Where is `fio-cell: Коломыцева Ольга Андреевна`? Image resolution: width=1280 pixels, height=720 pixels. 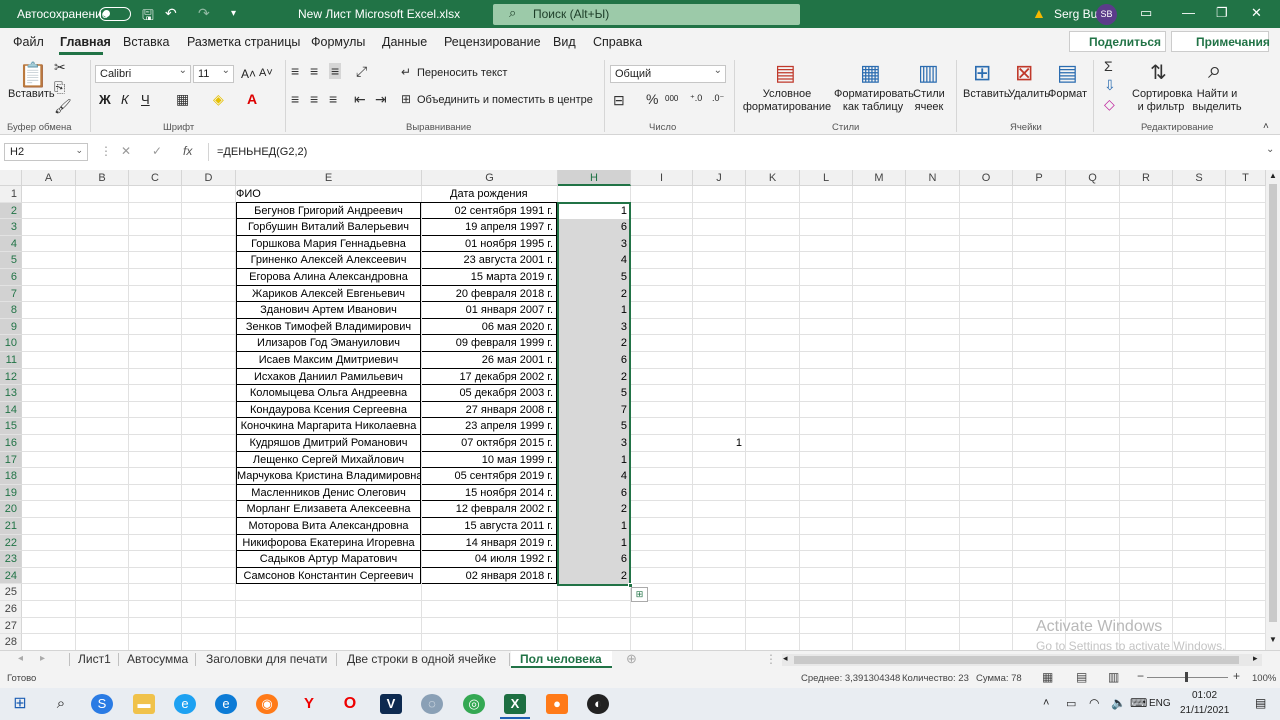 fio-cell: Коломыцева Ольга Андреевна is located at coordinates (328, 393).